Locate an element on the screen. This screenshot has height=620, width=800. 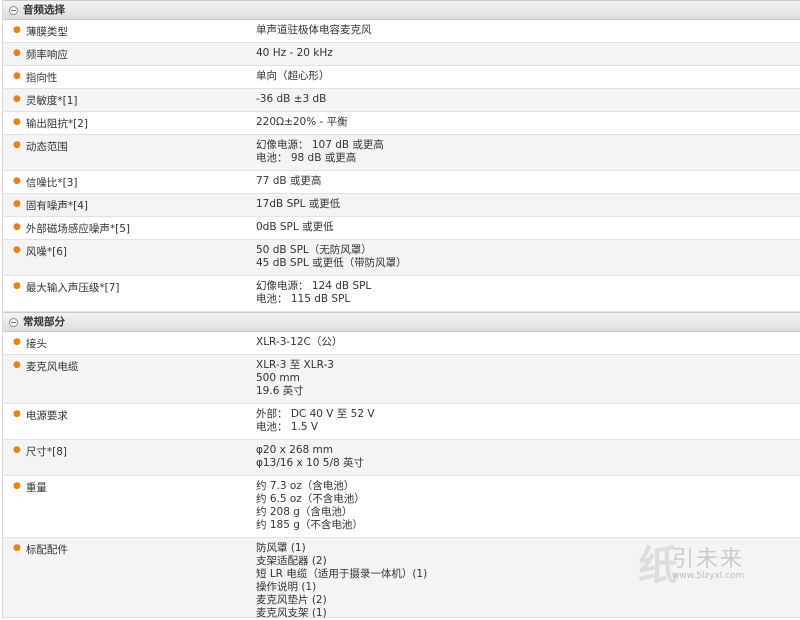
spec-key-cell: ● 指向性 is located at coordinates (129, 77).